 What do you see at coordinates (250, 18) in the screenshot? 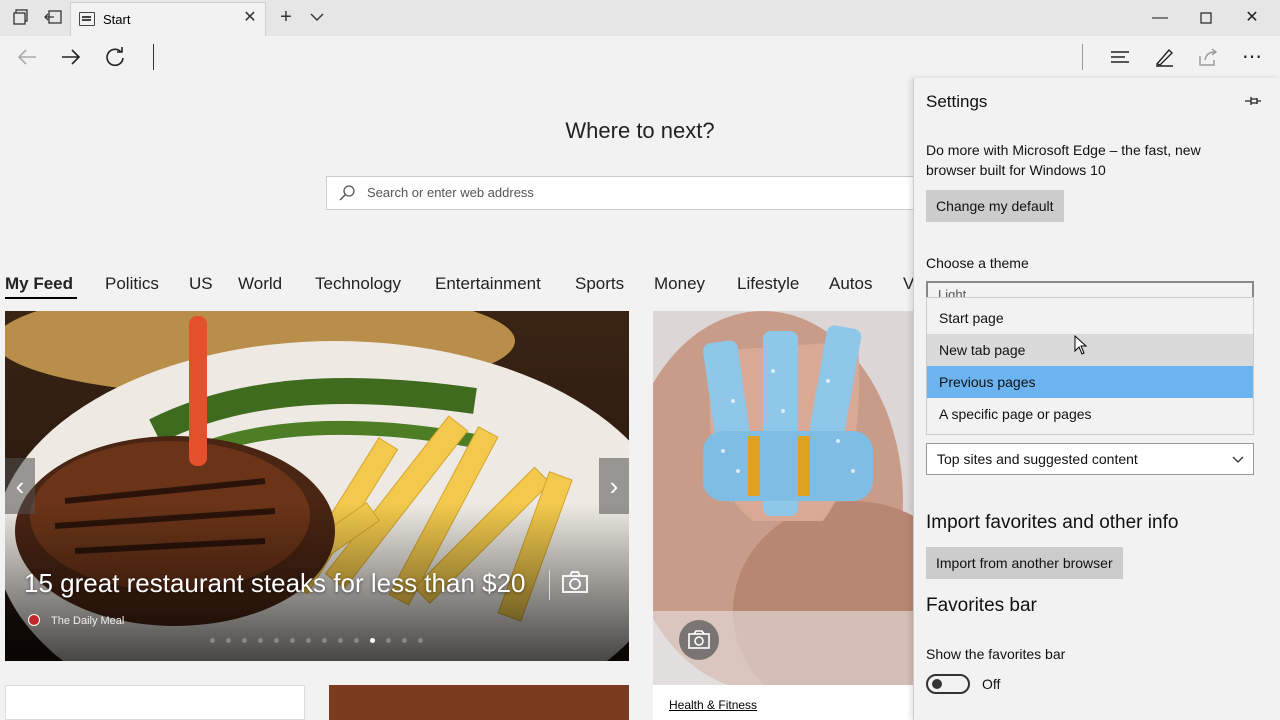
I see `close-tab-icon: ✕` at bounding box center [250, 18].